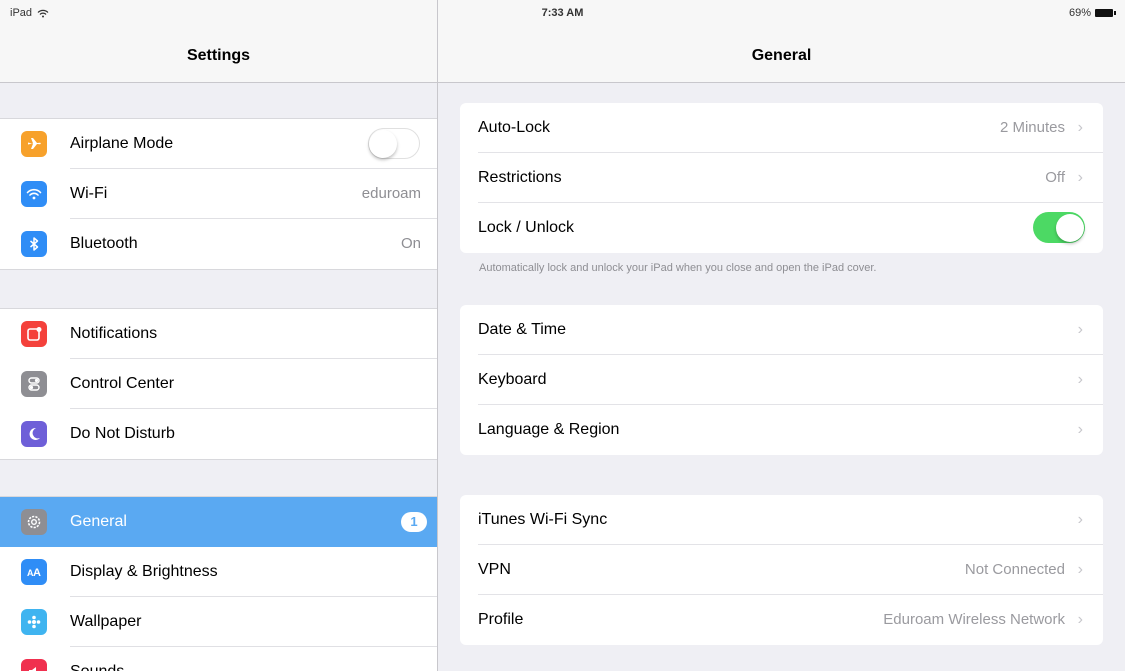  I want to click on sounds-icon, so click(34, 665).